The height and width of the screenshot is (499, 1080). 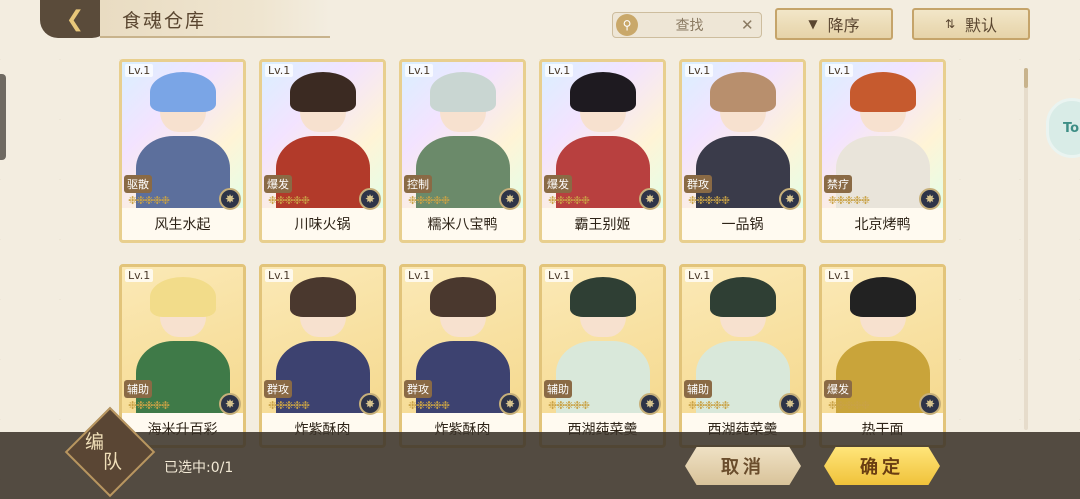 I want to click on role-badge: 驱散, so click(x=138, y=184).